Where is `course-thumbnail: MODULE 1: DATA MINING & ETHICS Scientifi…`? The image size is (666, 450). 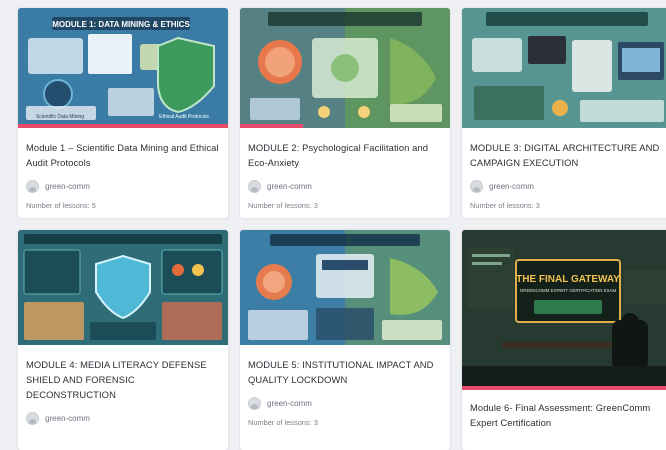 course-thumbnail: MODULE 1: DATA MINING & ETHICS Scientifi… is located at coordinates (123, 68).